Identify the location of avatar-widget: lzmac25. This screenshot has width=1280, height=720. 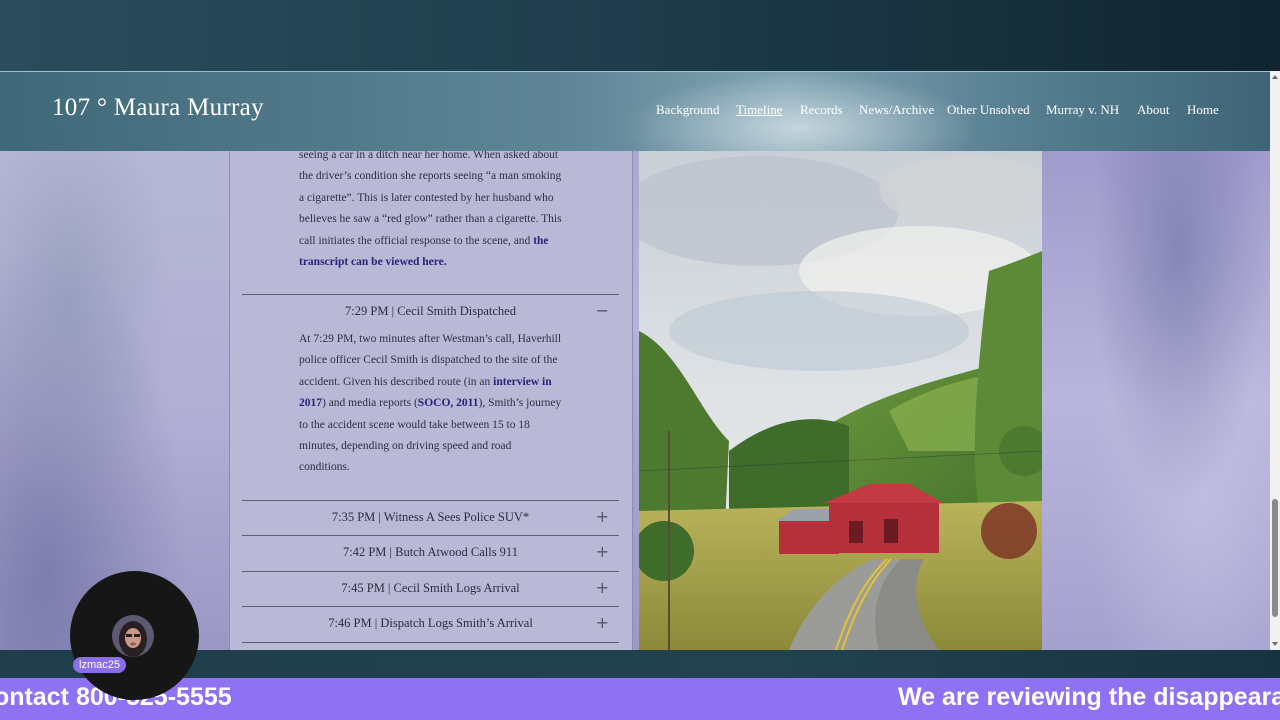
(134, 635).